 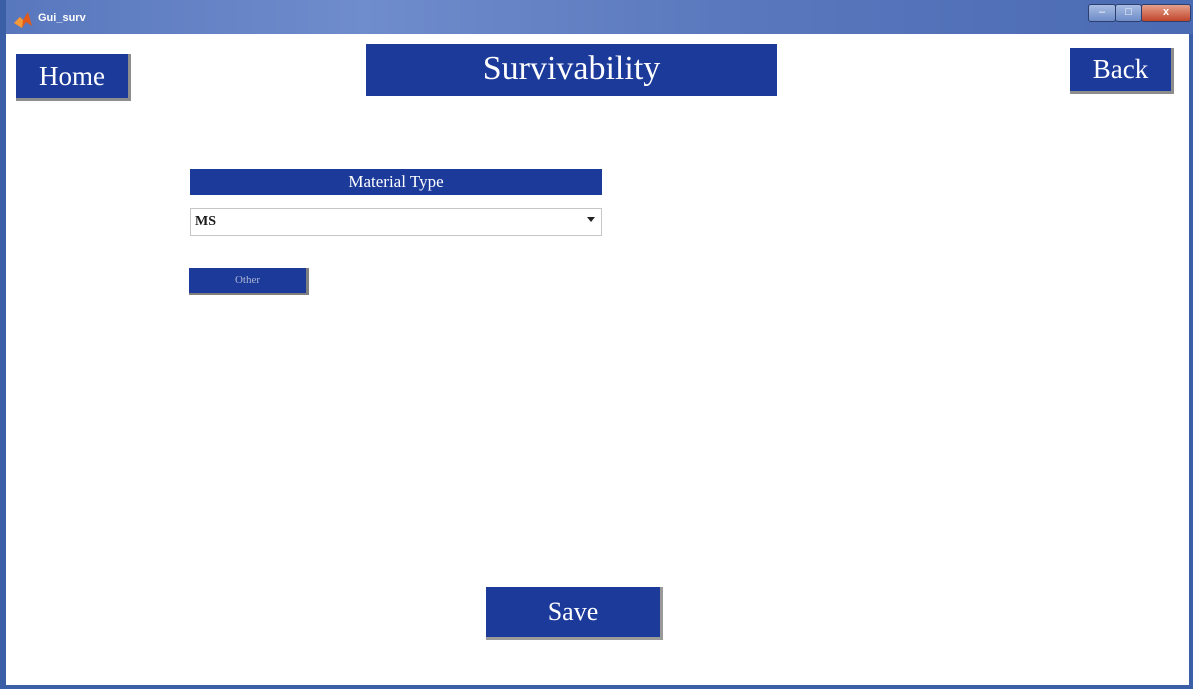 What do you see at coordinates (396, 182) in the screenshot?
I see `material-type-label: Material Type` at bounding box center [396, 182].